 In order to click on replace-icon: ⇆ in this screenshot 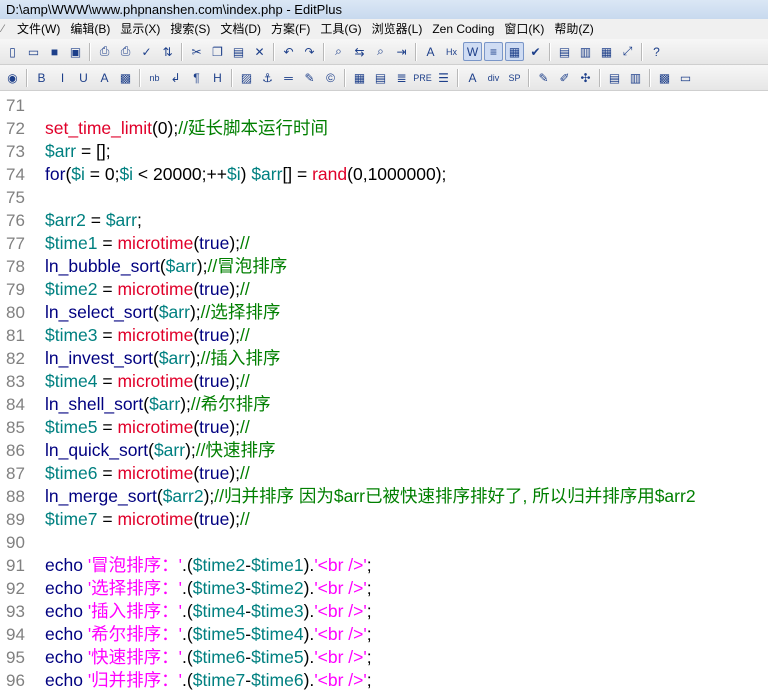, I will do `click(359, 51)`.